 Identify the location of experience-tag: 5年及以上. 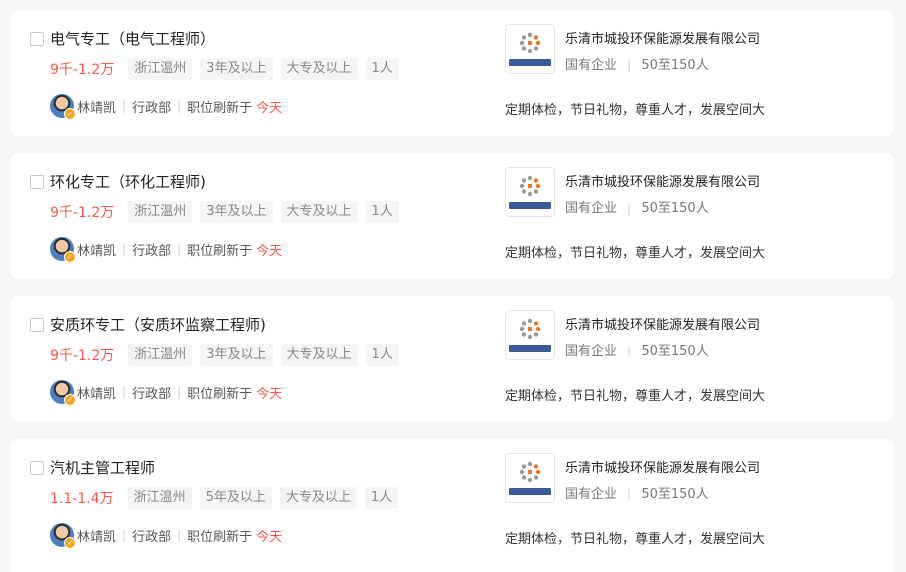
(235, 498).